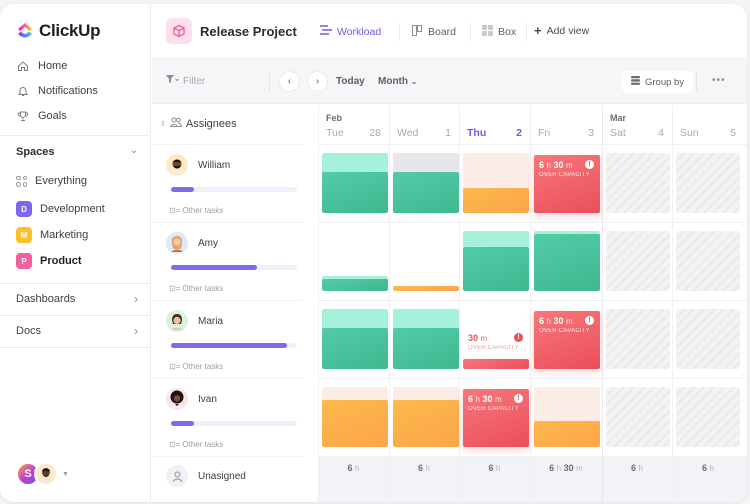 The height and width of the screenshot is (504, 750). What do you see at coordinates (661, 133) in the screenshot?
I see `day-number: 4` at bounding box center [661, 133].